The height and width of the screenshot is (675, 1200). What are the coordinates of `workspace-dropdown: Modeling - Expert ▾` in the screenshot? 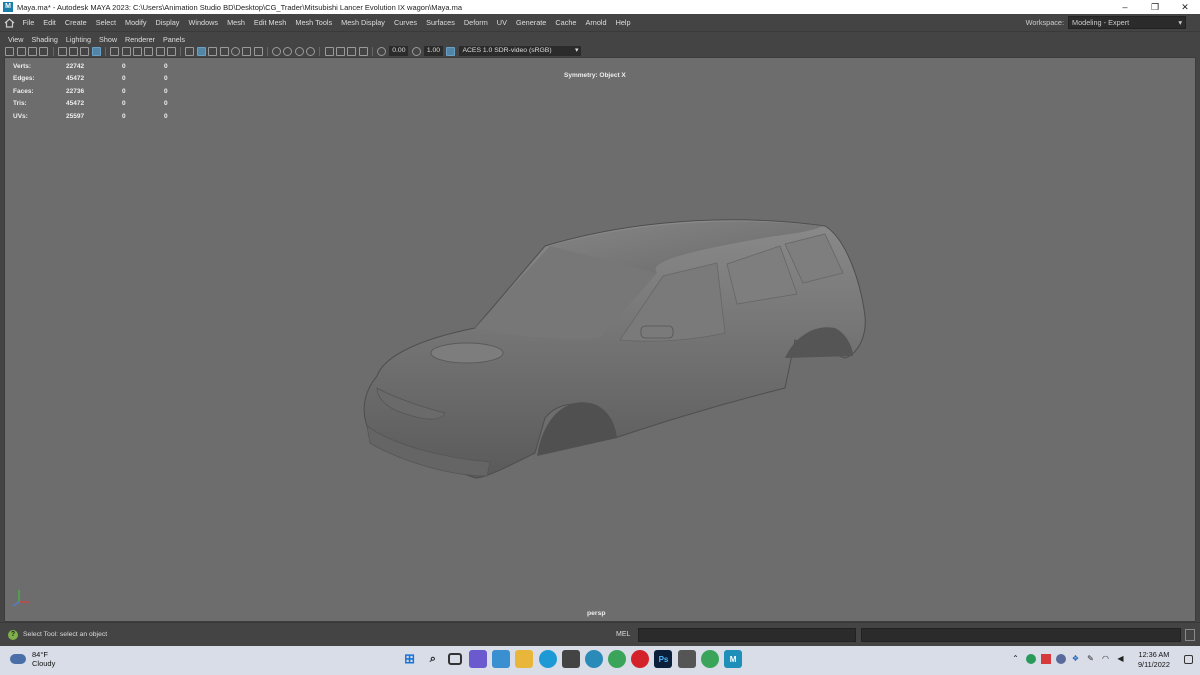 It's located at (1127, 22).